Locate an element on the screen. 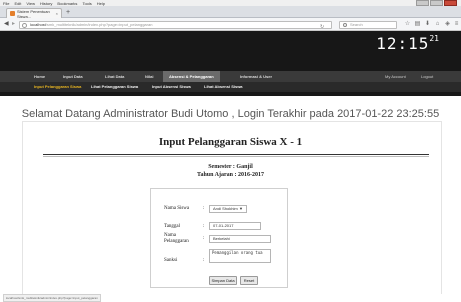  nama-siswa-value: Andi Shokhim is located at coordinates (225, 208).